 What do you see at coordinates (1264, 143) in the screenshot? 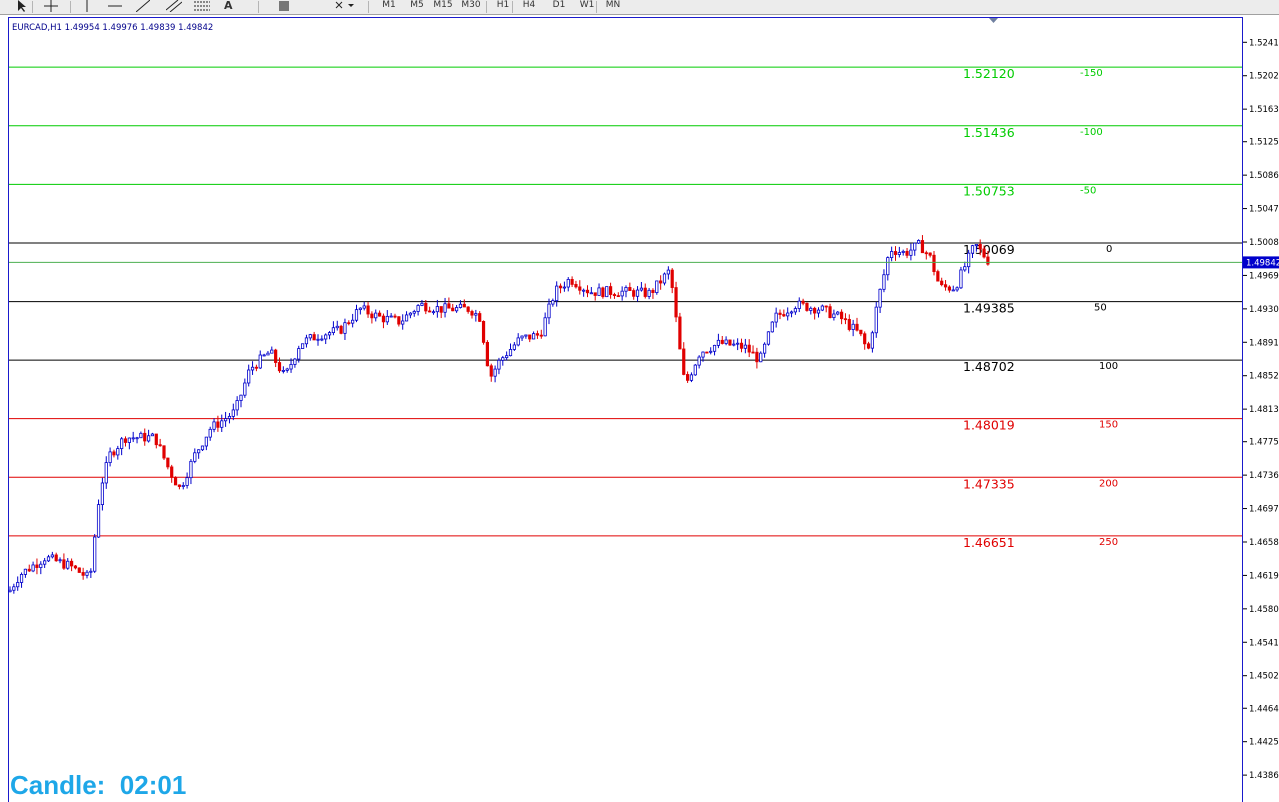
I see `price-axis-label: 1.51250` at bounding box center [1264, 143].